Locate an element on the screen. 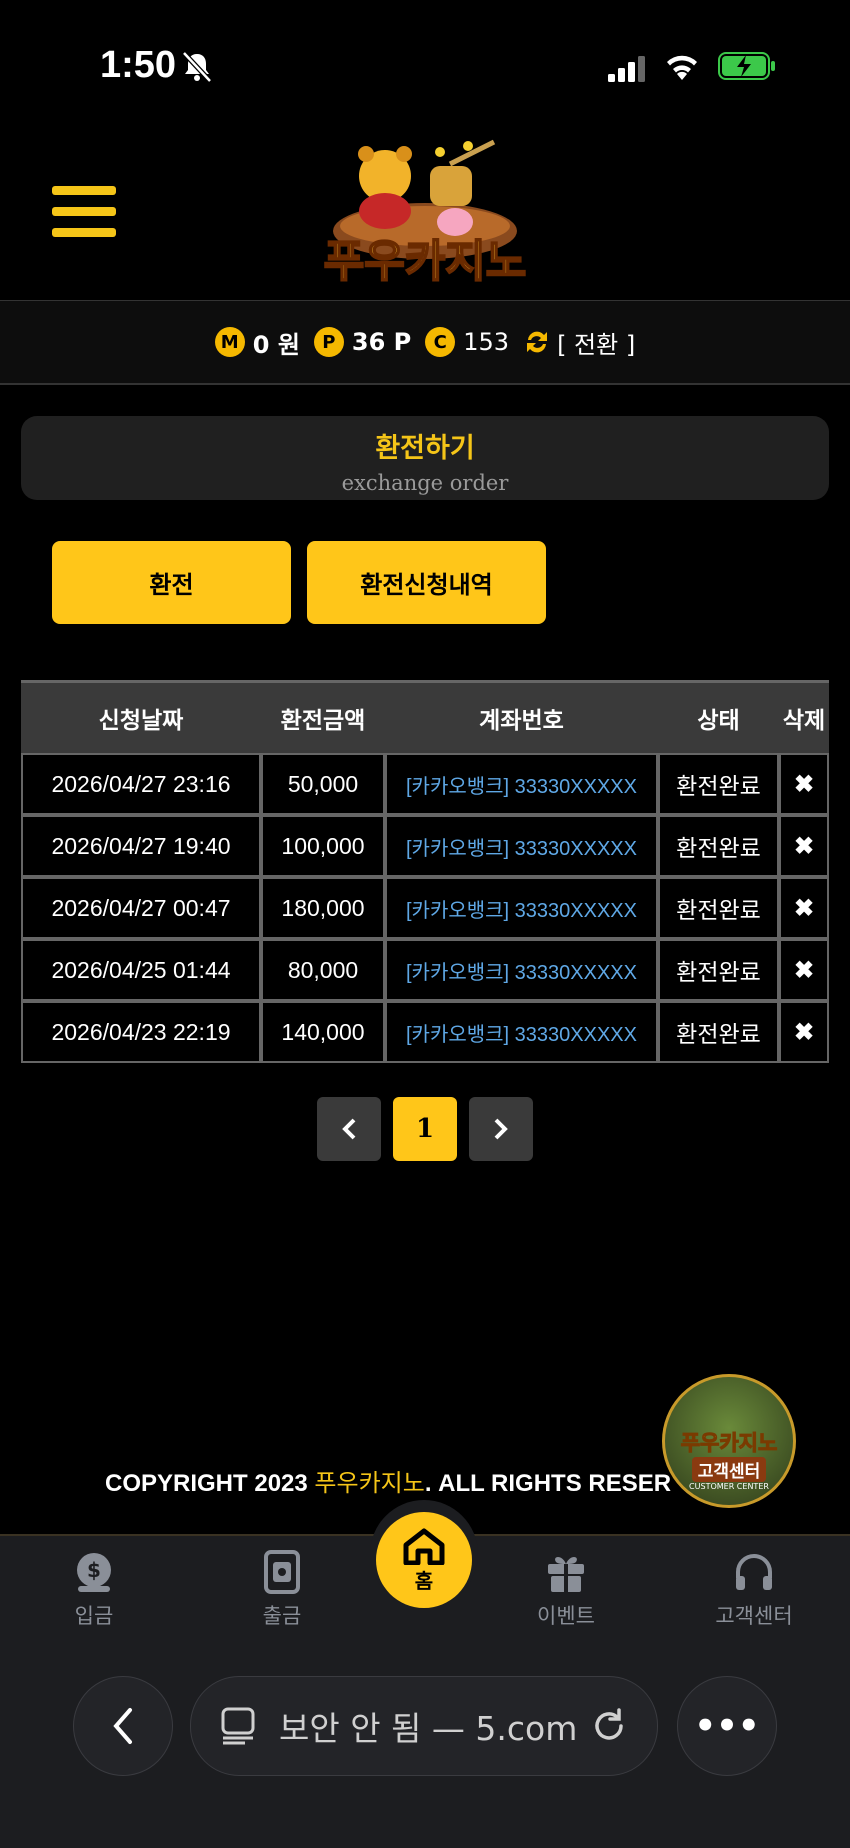  coin-balance: C 153 is located at coordinates (467, 342).